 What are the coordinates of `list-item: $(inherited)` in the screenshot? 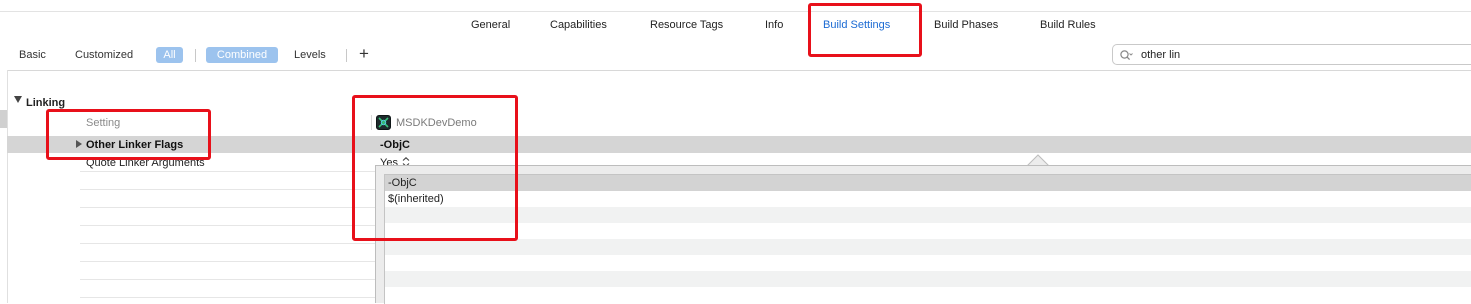 It's located at (928, 199).